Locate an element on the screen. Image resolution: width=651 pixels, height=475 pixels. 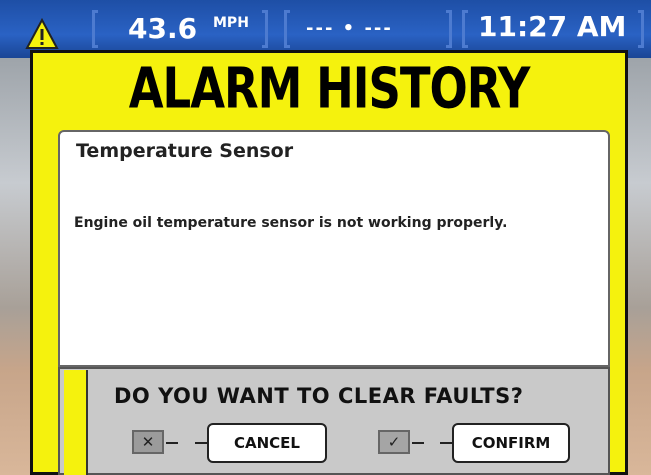
clock: 11:27 AM is located at coordinates (552, 26).